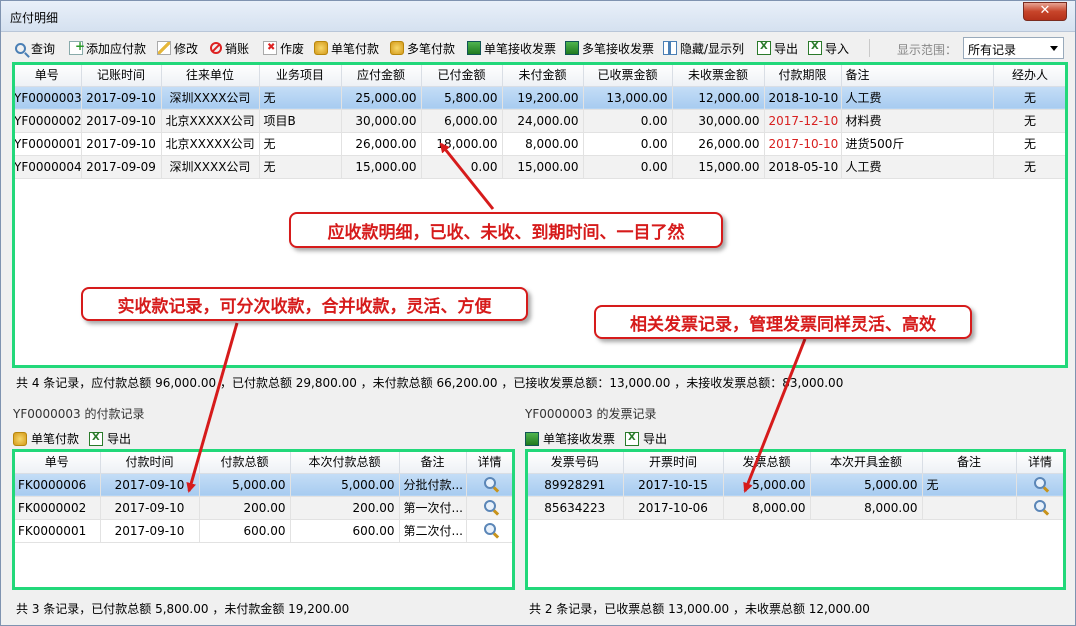 Image resolution: width=1076 pixels, height=626 pixels. Describe the element at coordinates (47, 144) in the screenshot. I see `cell: YF0000001` at that location.